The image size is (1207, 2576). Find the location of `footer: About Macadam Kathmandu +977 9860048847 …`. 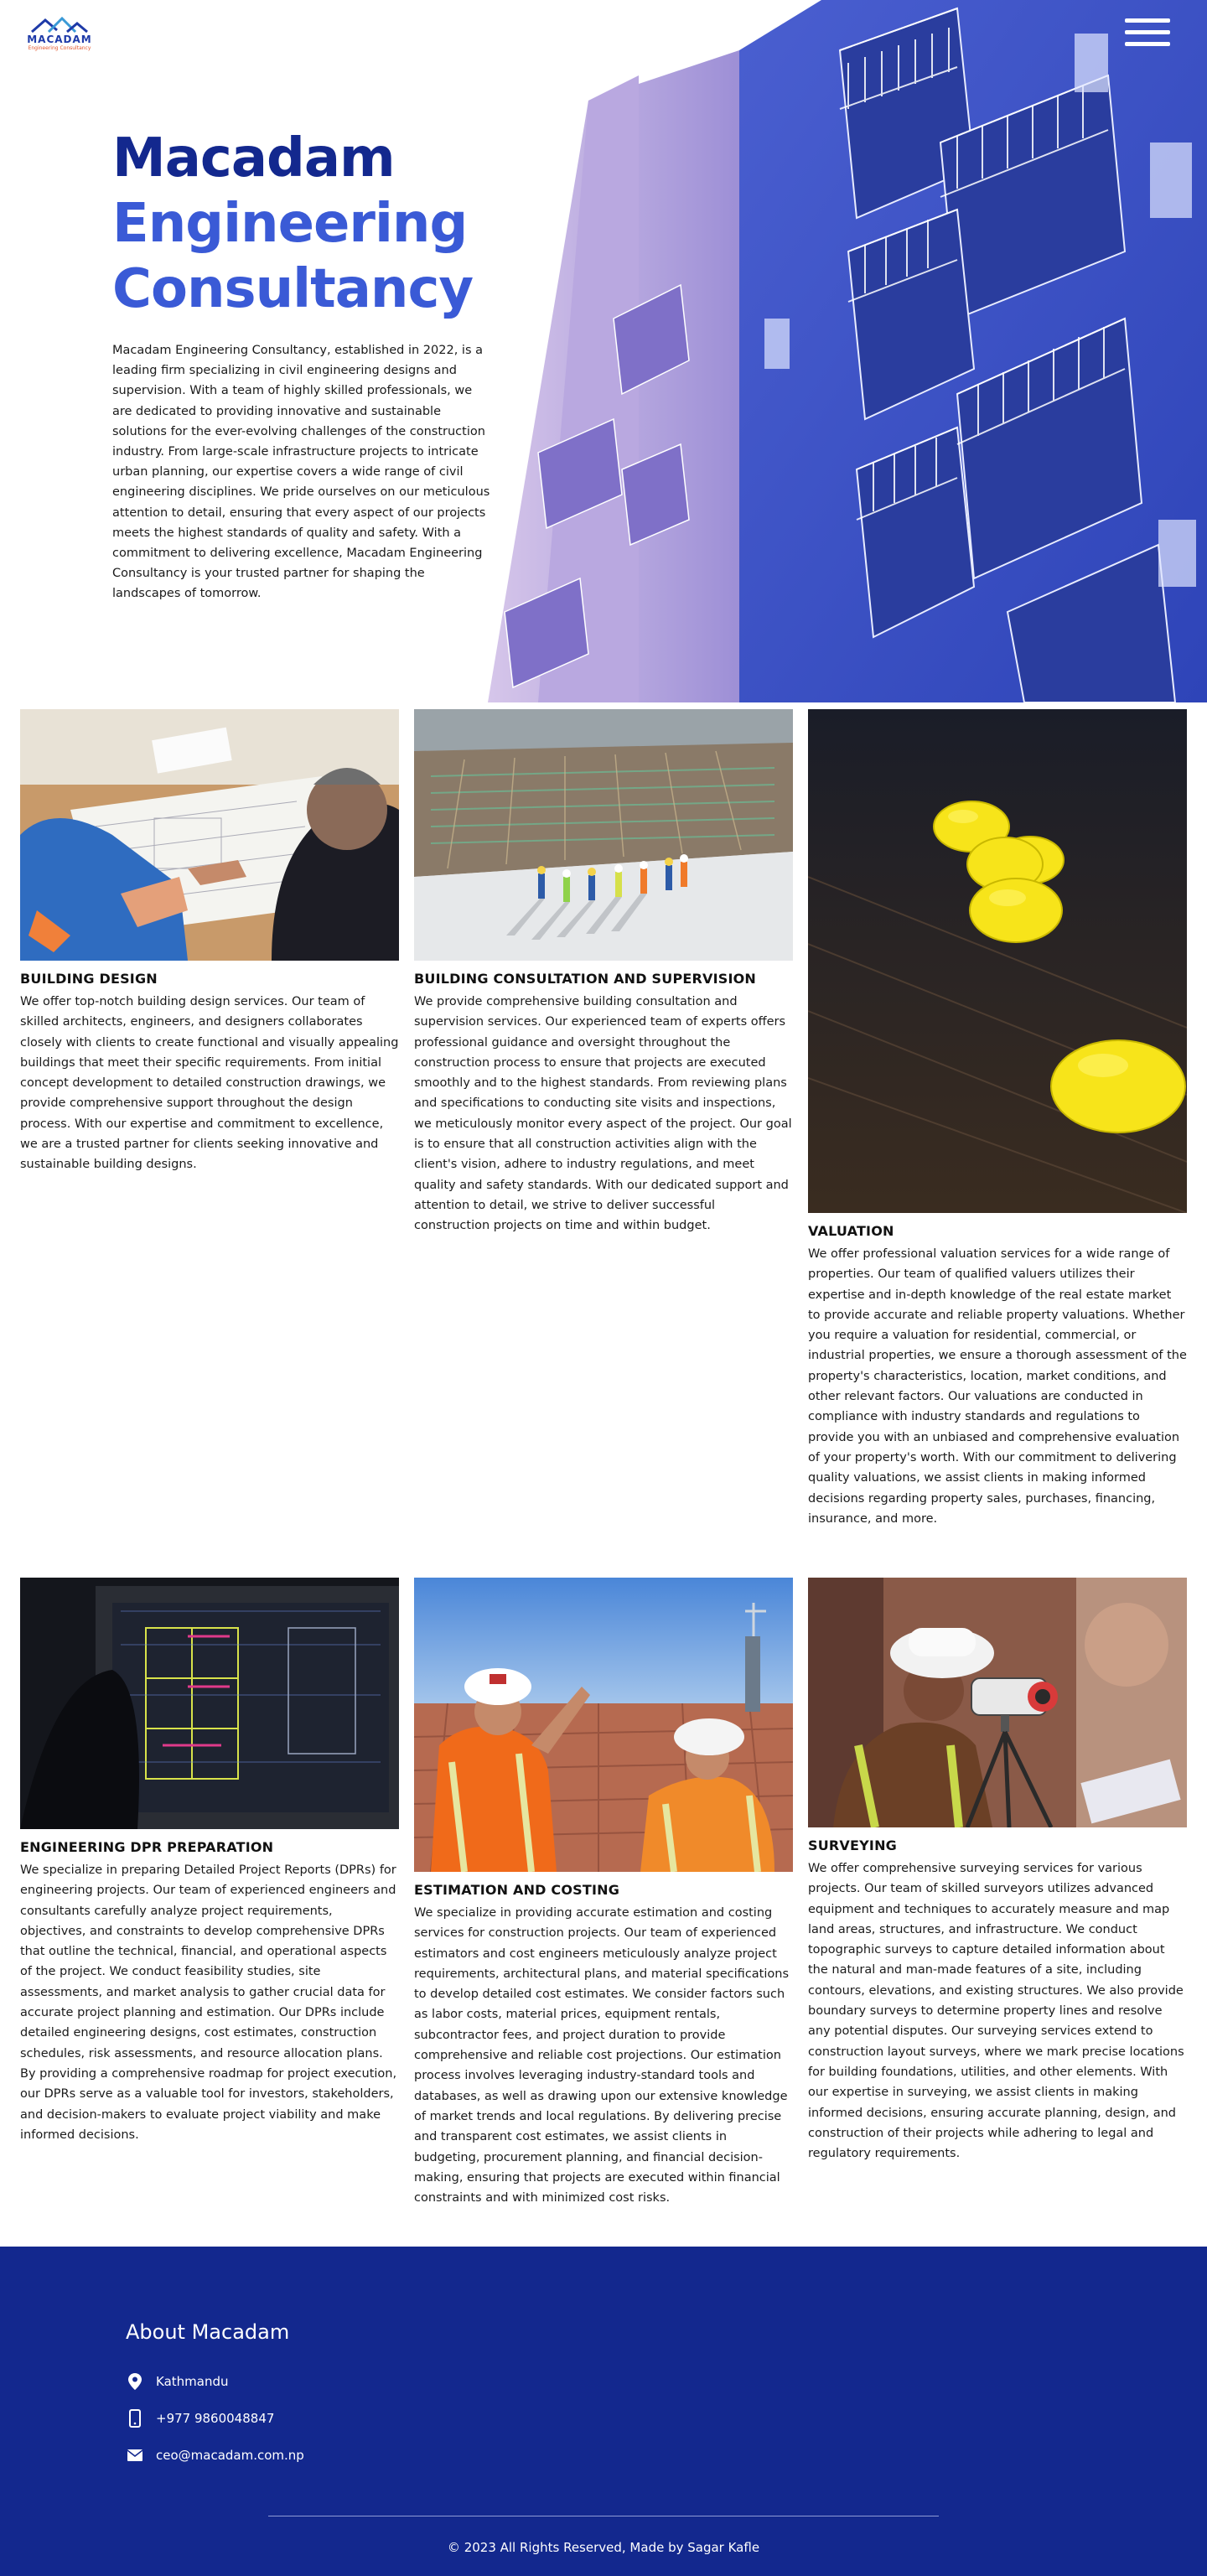

footer: About Macadam Kathmandu +977 9860048847 … is located at coordinates (604, 2411).